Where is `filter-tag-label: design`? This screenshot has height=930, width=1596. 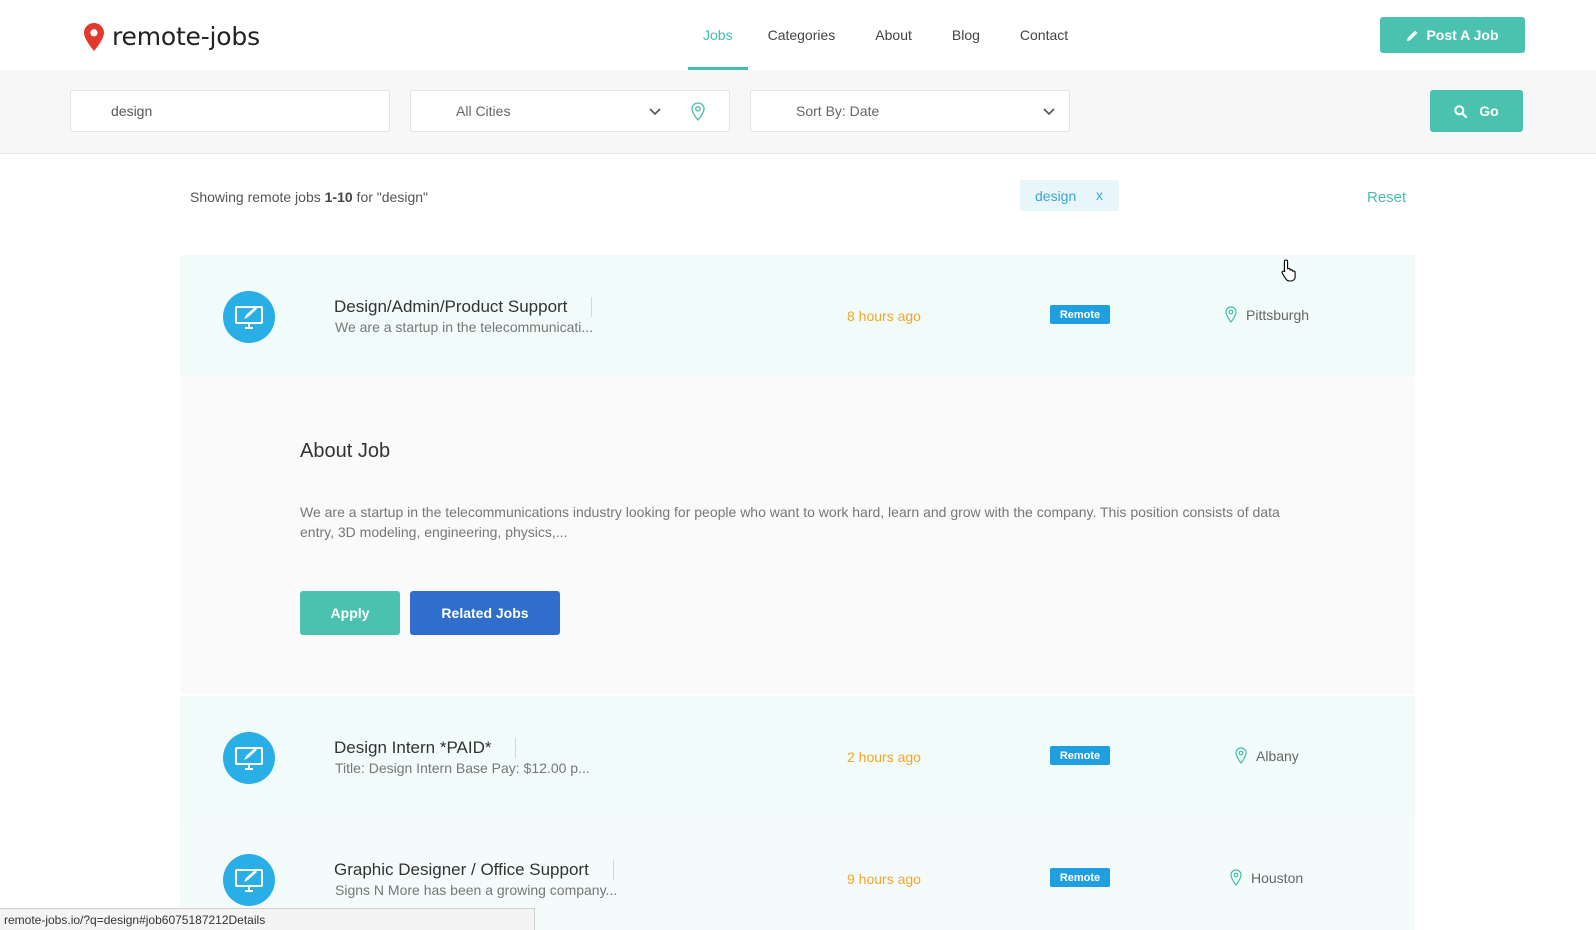
filter-tag-label: design is located at coordinates (1056, 195).